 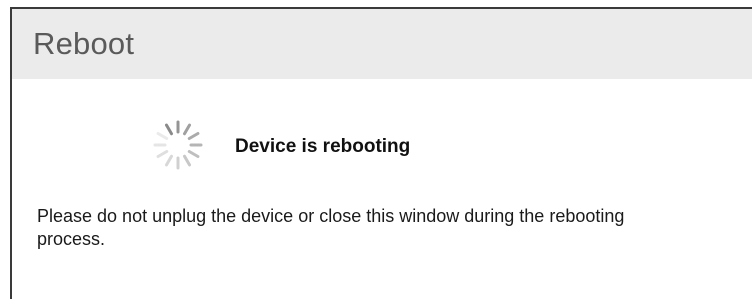 I want to click on reboot-status: Device is rebooting, so click(x=348, y=145).